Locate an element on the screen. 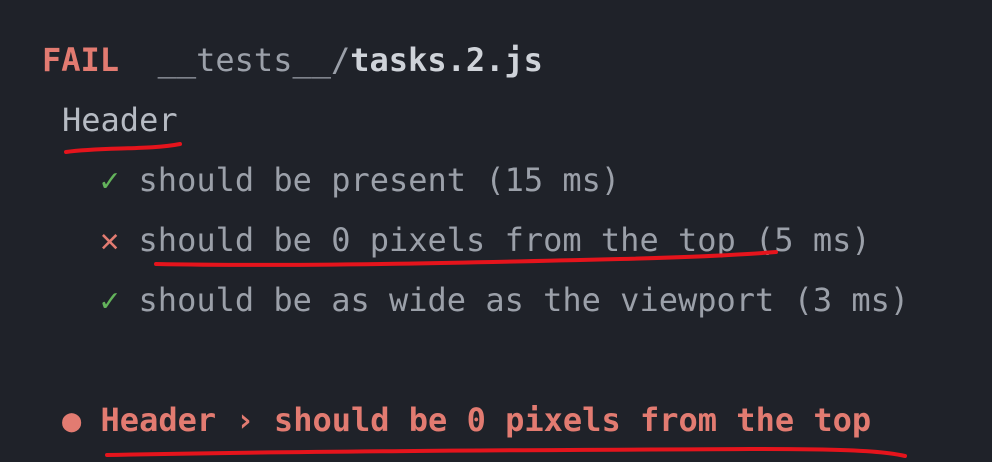 This screenshot has width=992, height=462. test-name: should be 0 pixels from the top is located at coordinates (437, 240).